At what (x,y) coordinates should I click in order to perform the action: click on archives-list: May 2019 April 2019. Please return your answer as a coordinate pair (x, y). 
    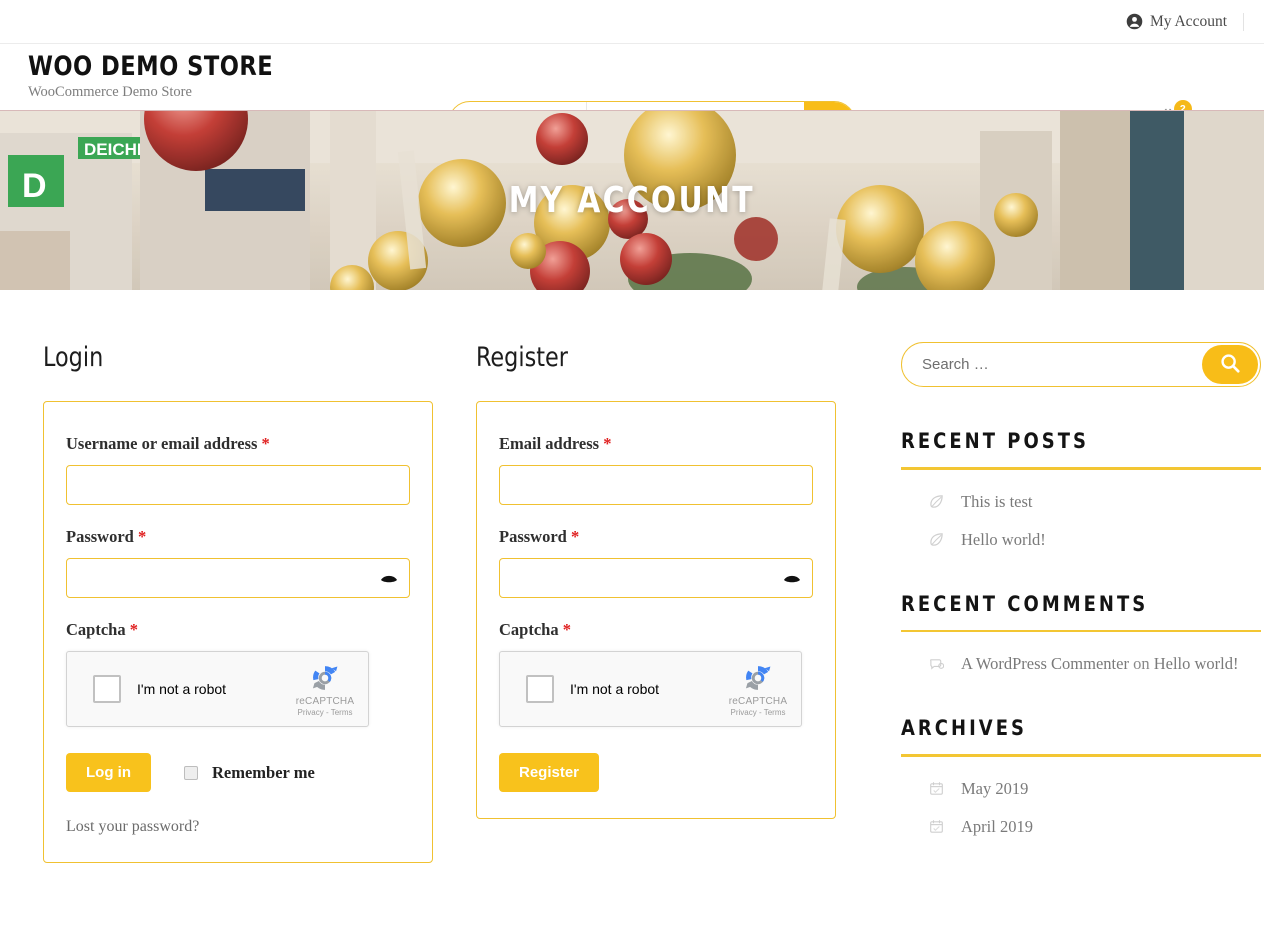
    Looking at the image, I should click on (1081, 797).